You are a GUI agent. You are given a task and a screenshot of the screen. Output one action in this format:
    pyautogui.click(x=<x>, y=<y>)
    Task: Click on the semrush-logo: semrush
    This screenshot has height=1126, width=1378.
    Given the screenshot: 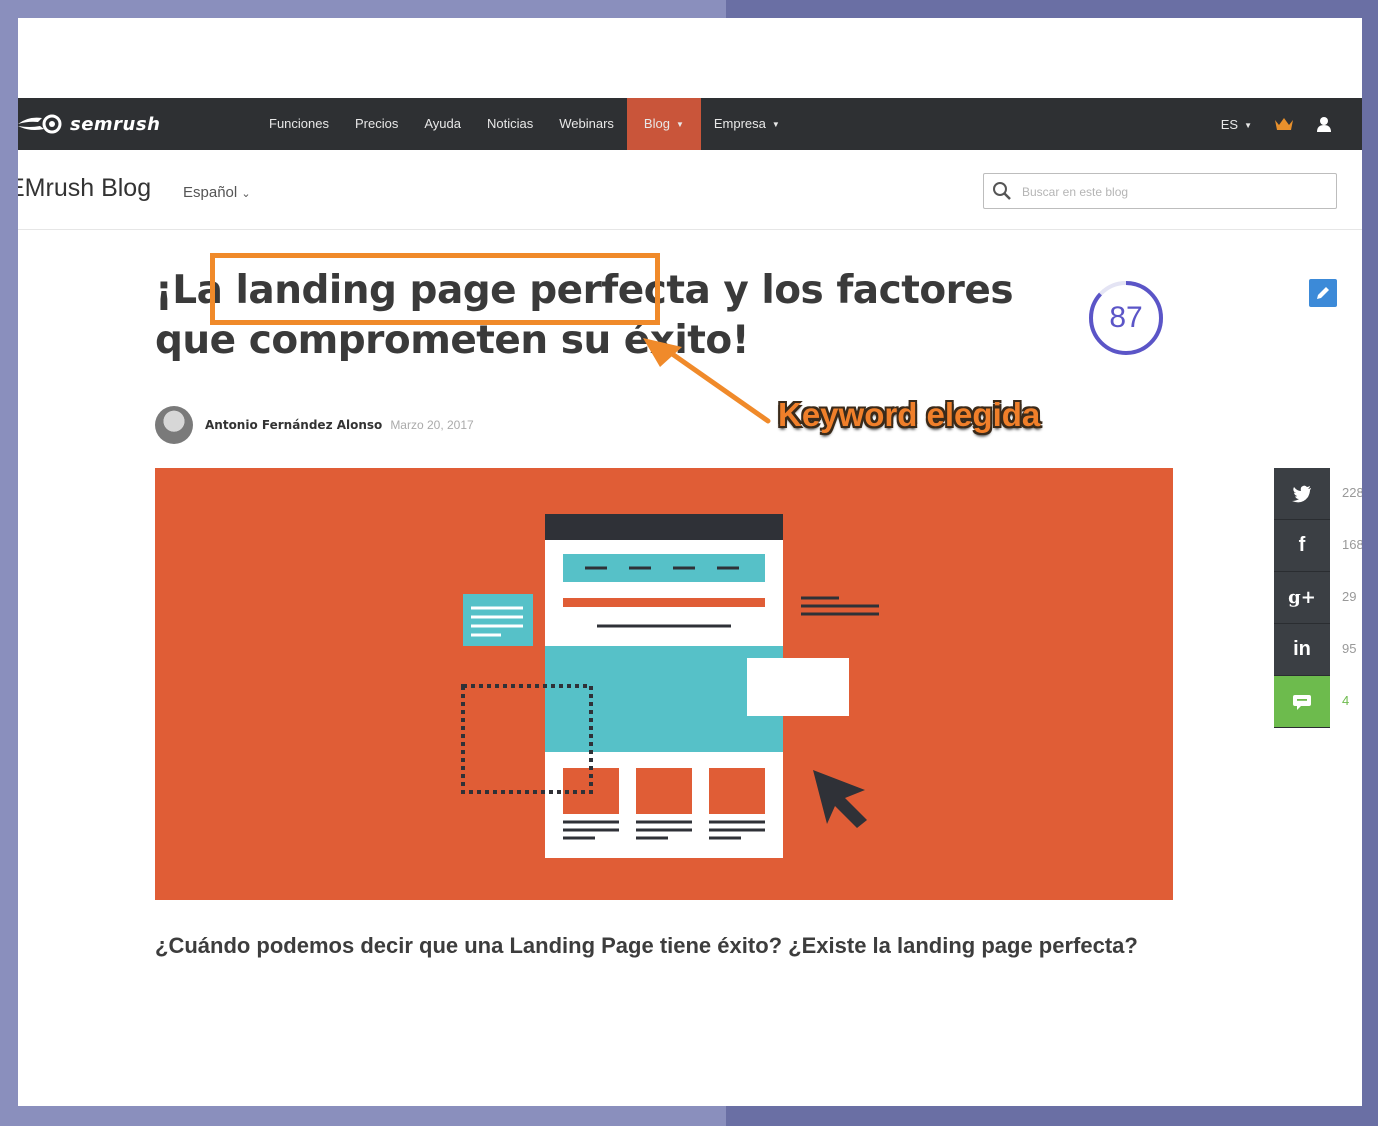 What is the action you would take?
    pyautogui.click(x=89, y=124)
    